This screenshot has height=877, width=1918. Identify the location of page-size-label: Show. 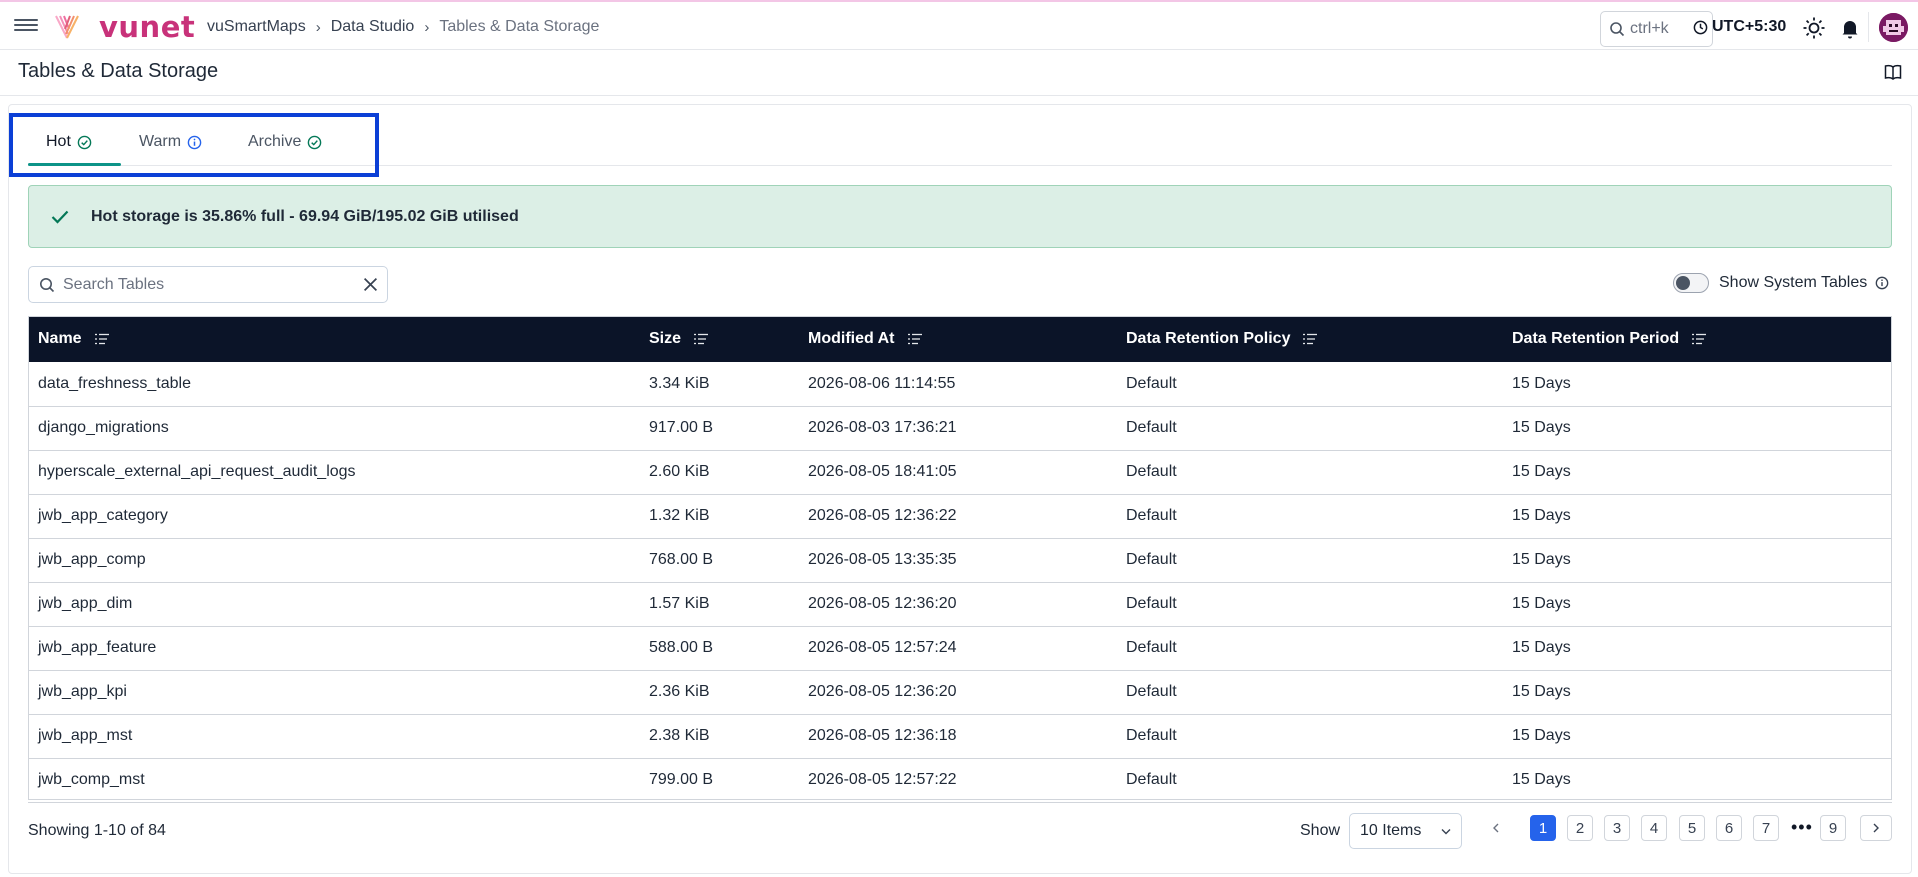
(1320, 830).